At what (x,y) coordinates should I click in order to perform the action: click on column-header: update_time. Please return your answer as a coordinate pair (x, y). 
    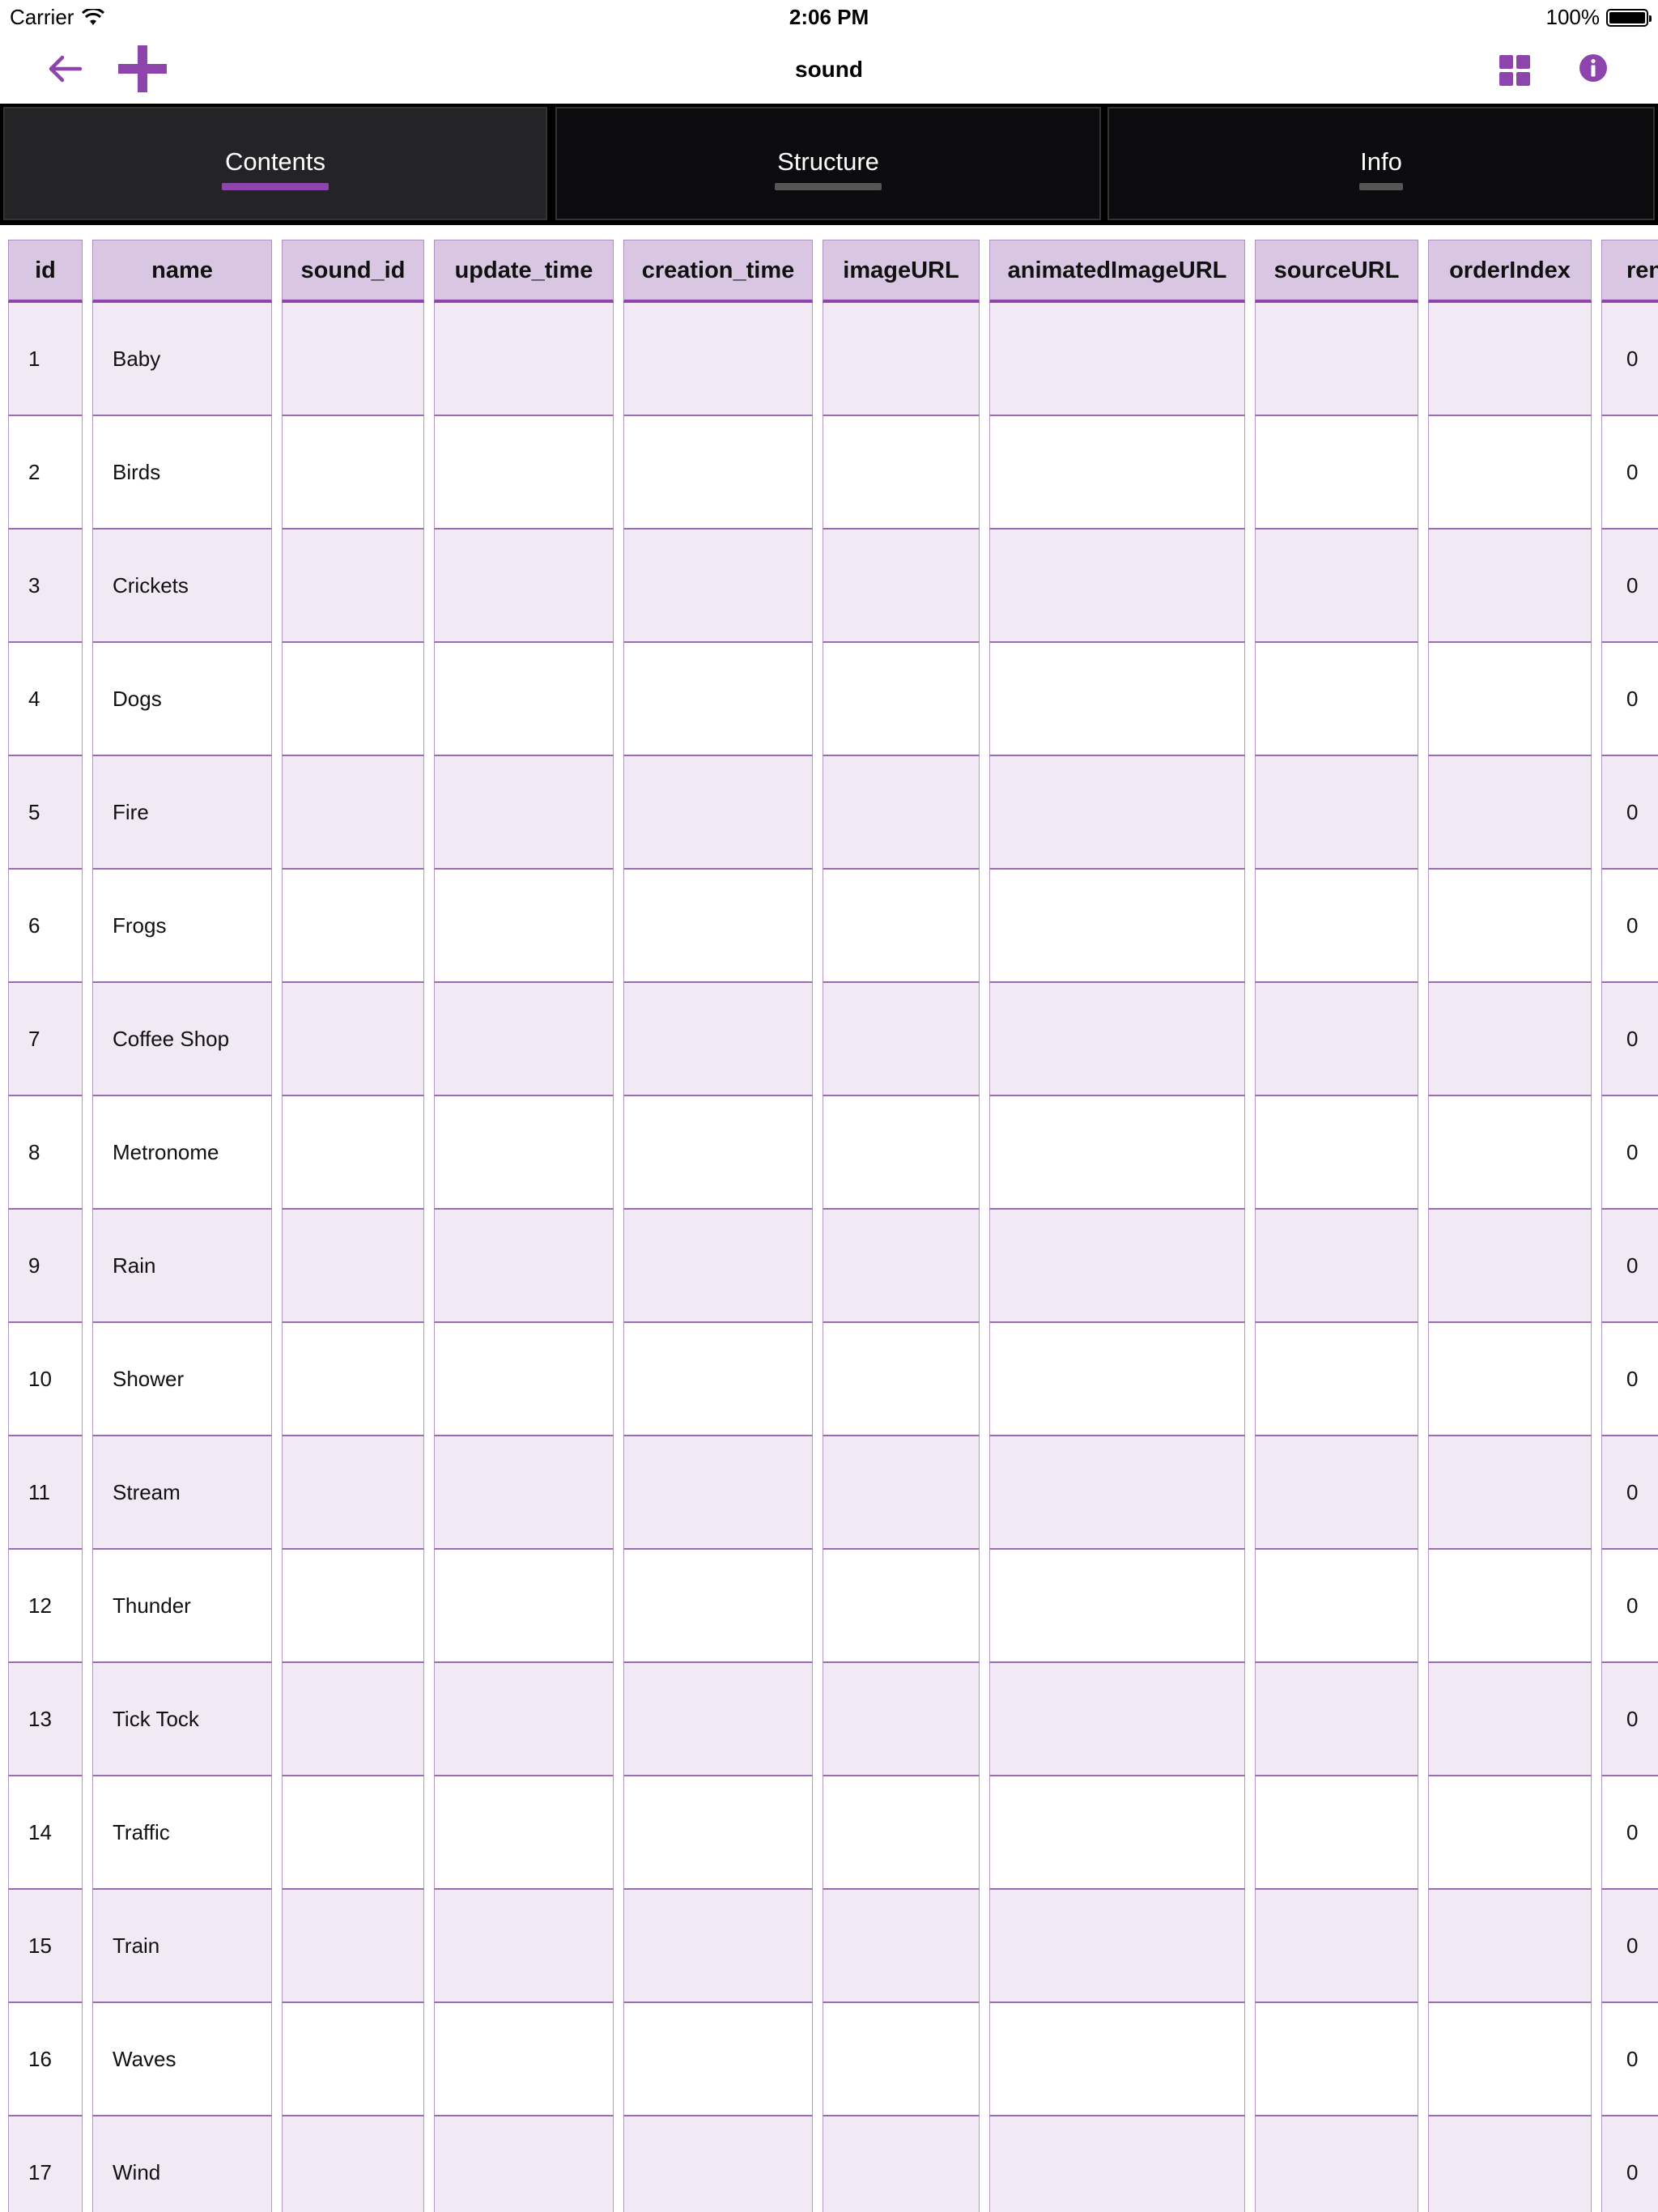
    Looking at the image, I should click on (524, 272).